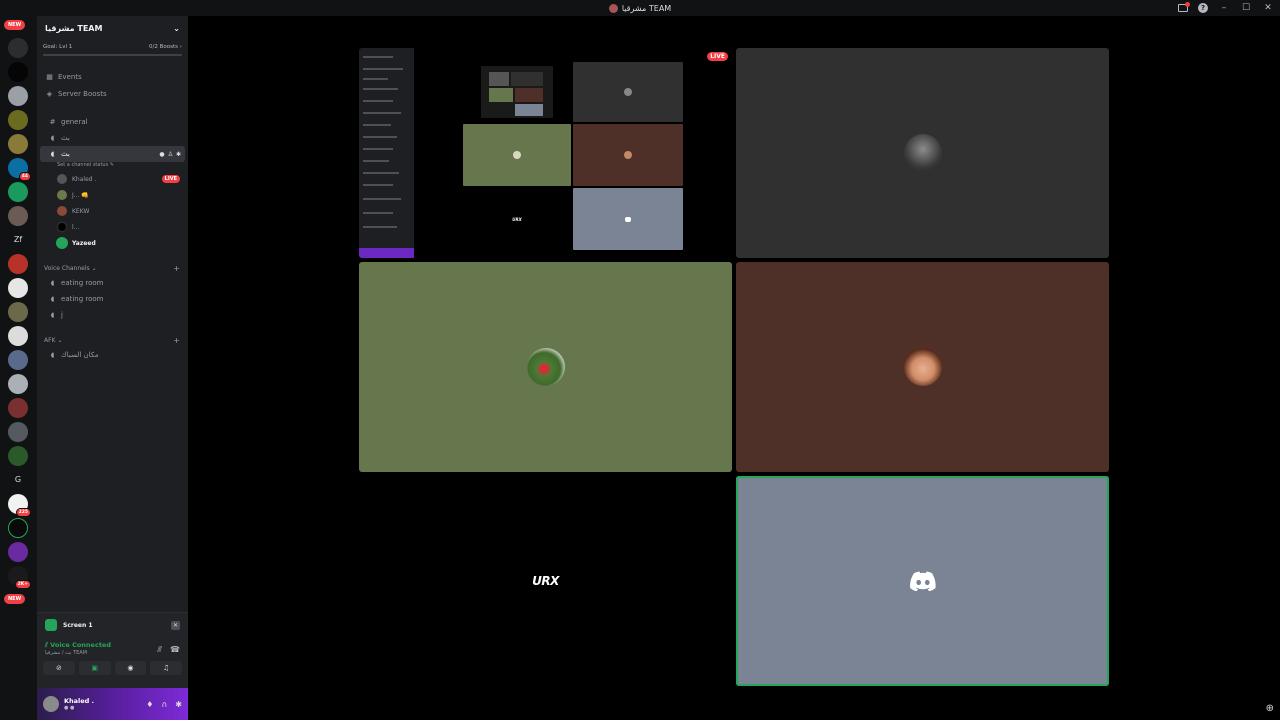  I want to click on voice-channel: ◖ مكان السباك, so click(112, 355).